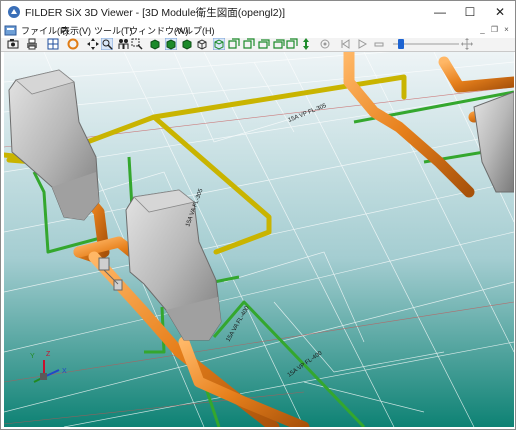  What do you see at coordinates (202, 44) in the screenshot?
I see `wireframe-cube-icon` at bounding box center [202, 44].